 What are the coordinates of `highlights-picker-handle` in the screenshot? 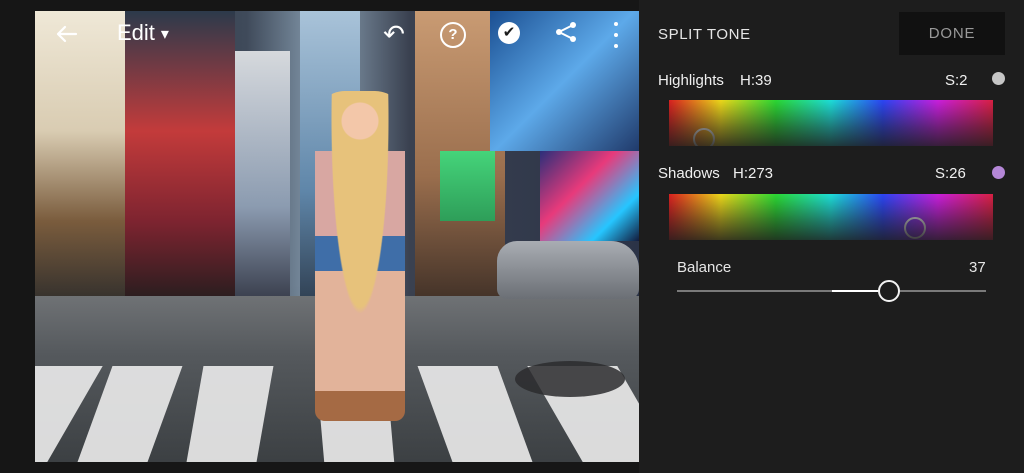 It's located at (704, 137).